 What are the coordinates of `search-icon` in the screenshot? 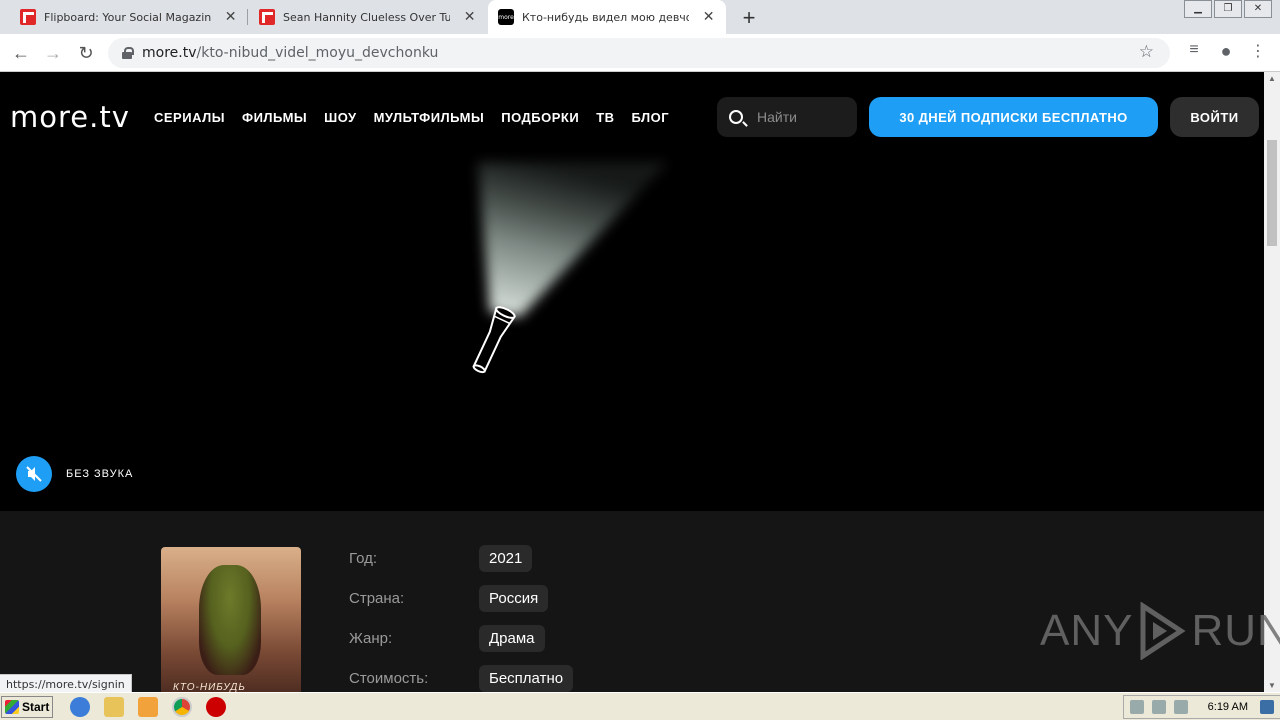 It's located at (736, 117).